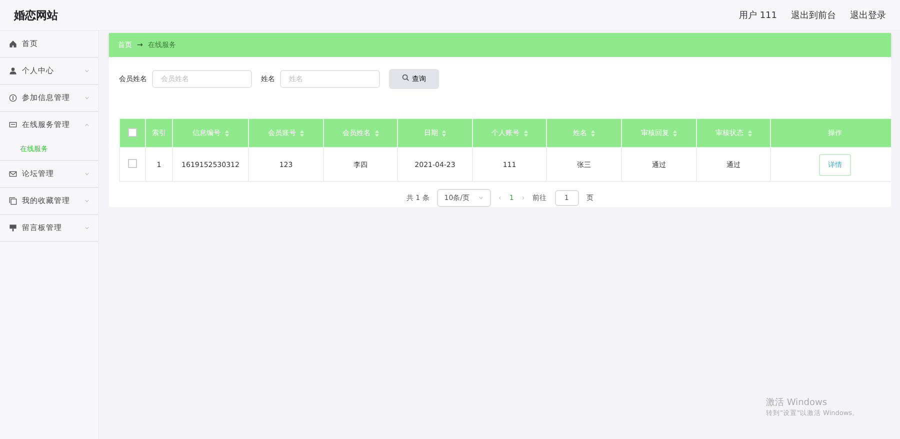 Image resolution: width=900 pixels, height=439 pixels. I want to click on search-icon, so click(405, 77).